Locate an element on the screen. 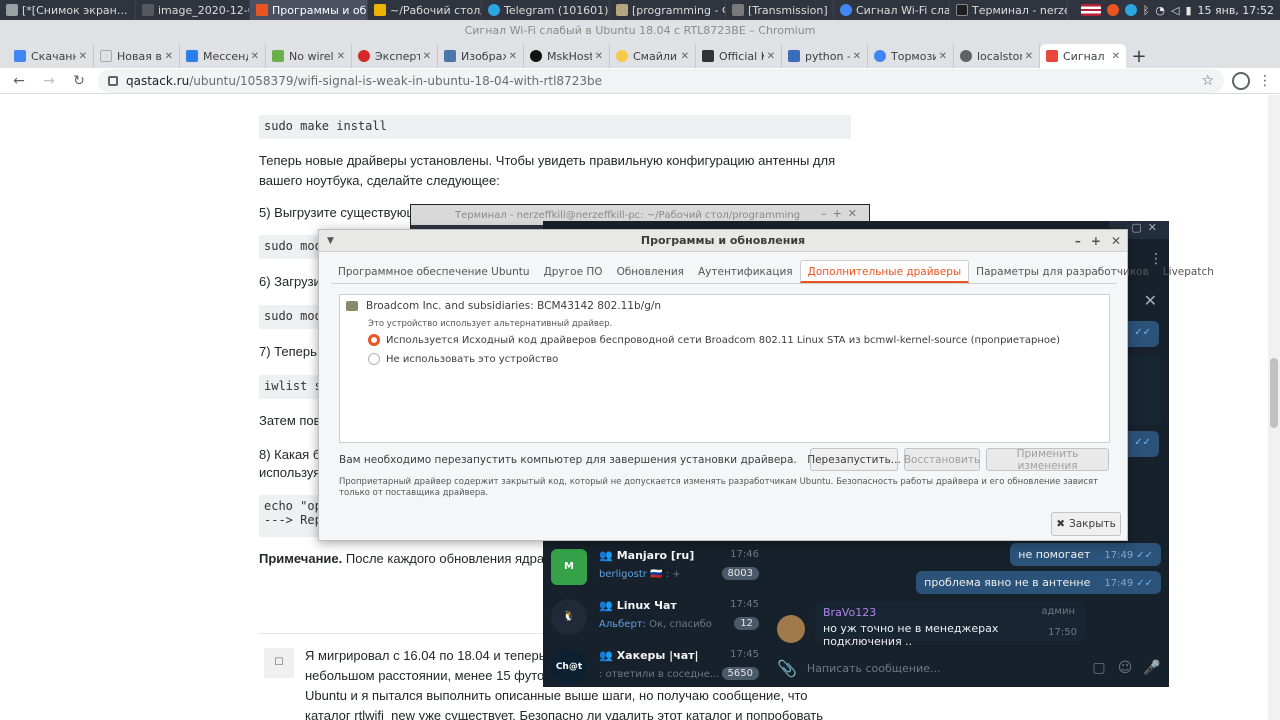 The width and height of the screenshot is (1280, 720). radio-selected is located at coordinates (374, 340).